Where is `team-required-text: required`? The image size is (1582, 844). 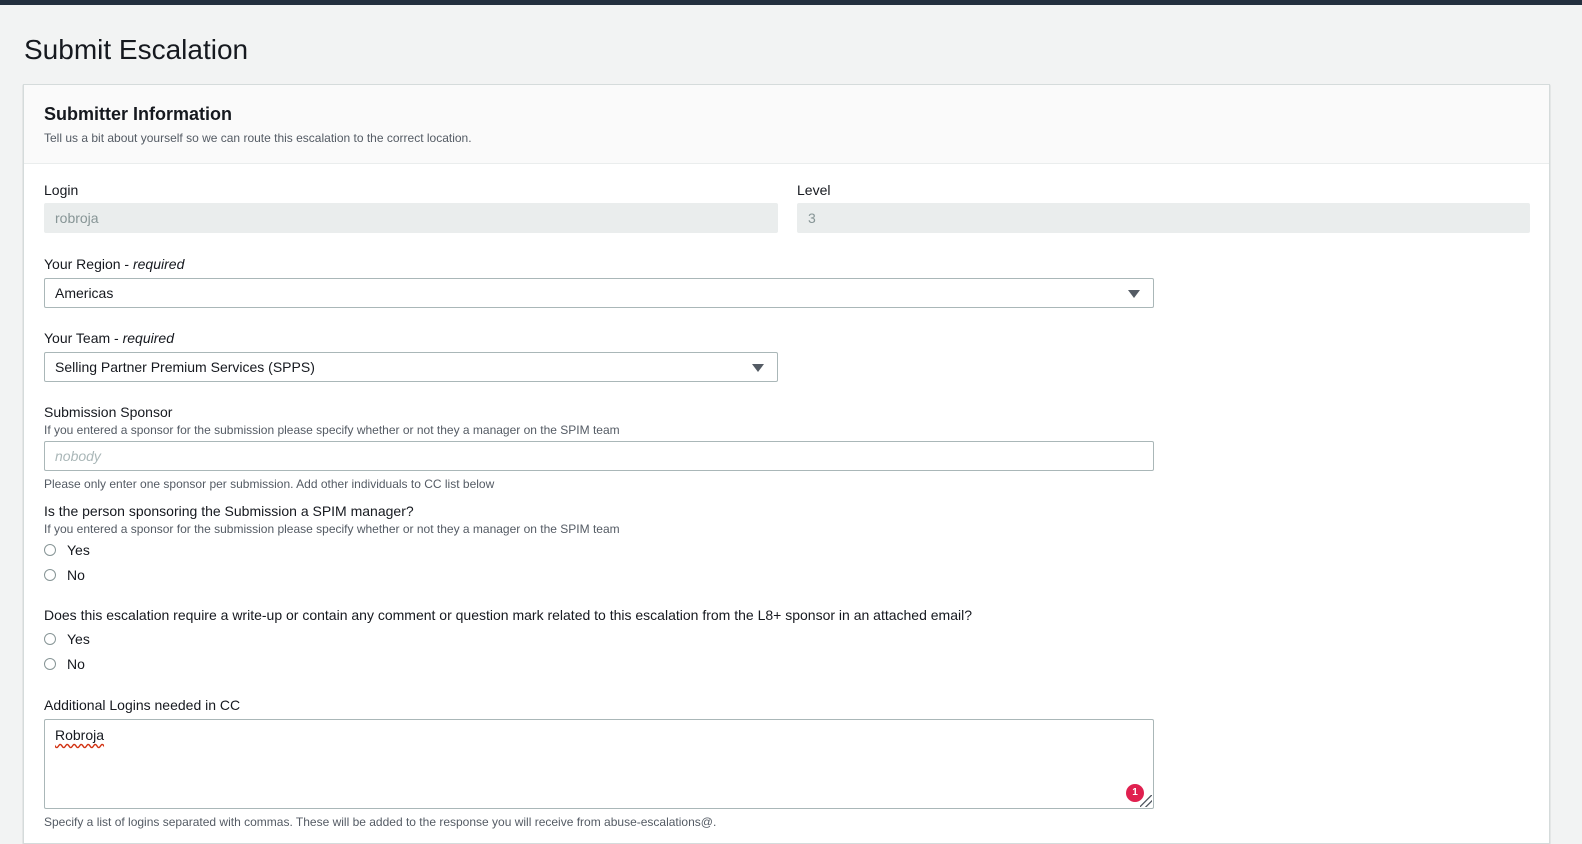
team-required-text: required is located at coordinates (148, 338).